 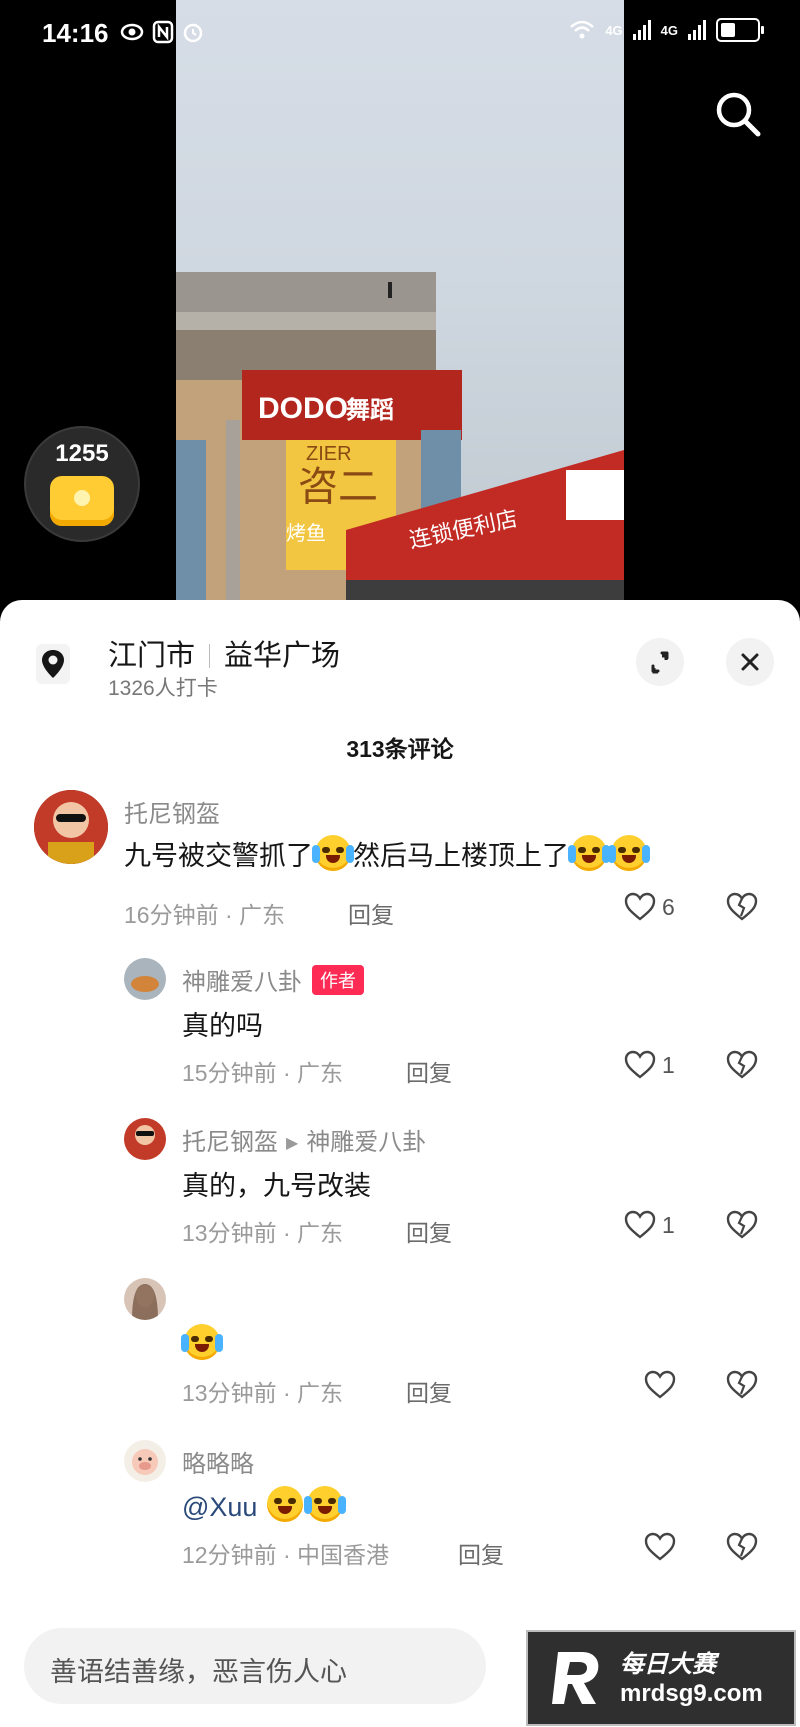 What do you see at coordinates (229, 1393) in the screenshot?
I see `comment-time: 13分钟前` at bounding box center [229, 1393].